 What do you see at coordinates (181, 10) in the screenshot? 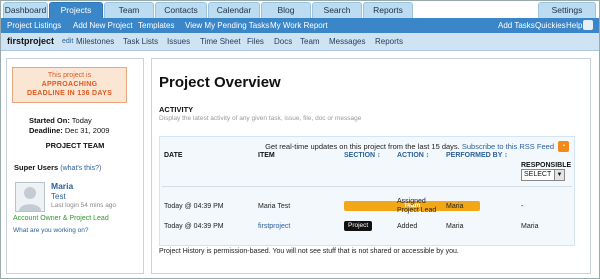
I see `tab-contacts: Contacts` at bounding box center [181, 10].